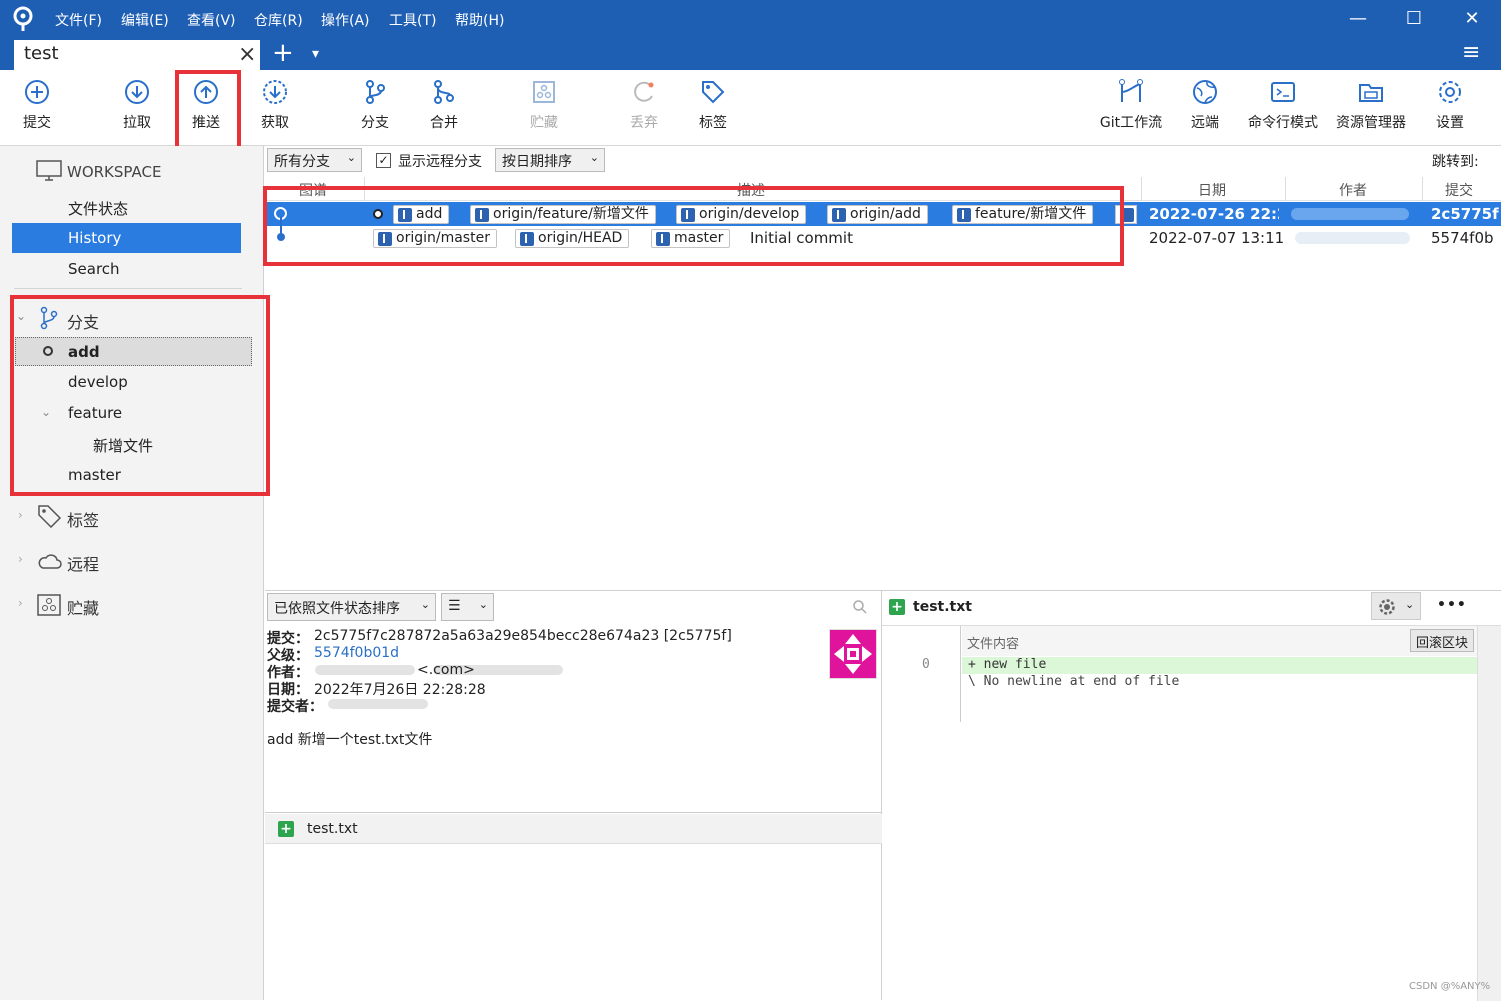 This screenshot has height=1001, width=1501. What do you see at coordinates (137, 92) in the screenshot?
I see `arrow-down-circle-icon` at bounding box center [137, 92].